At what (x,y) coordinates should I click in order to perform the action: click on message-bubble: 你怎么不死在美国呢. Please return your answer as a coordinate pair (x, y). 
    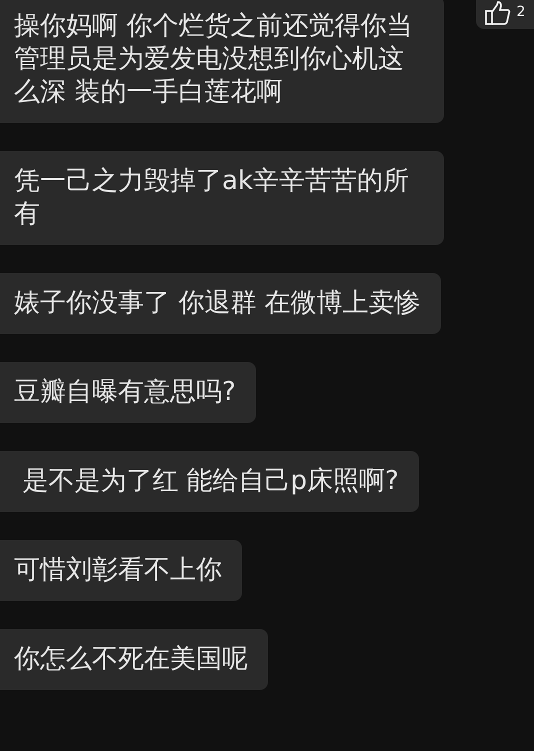
    Looking at the image, I should click on (134, 659).